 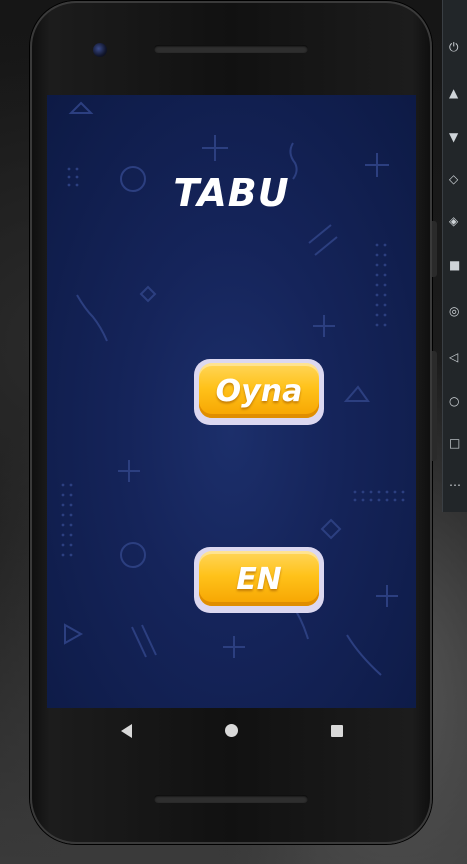 What do you see at coordinates (456, 357) in the screenshot?
I see `back-icon: ◁` at bounding box center [456, 357].